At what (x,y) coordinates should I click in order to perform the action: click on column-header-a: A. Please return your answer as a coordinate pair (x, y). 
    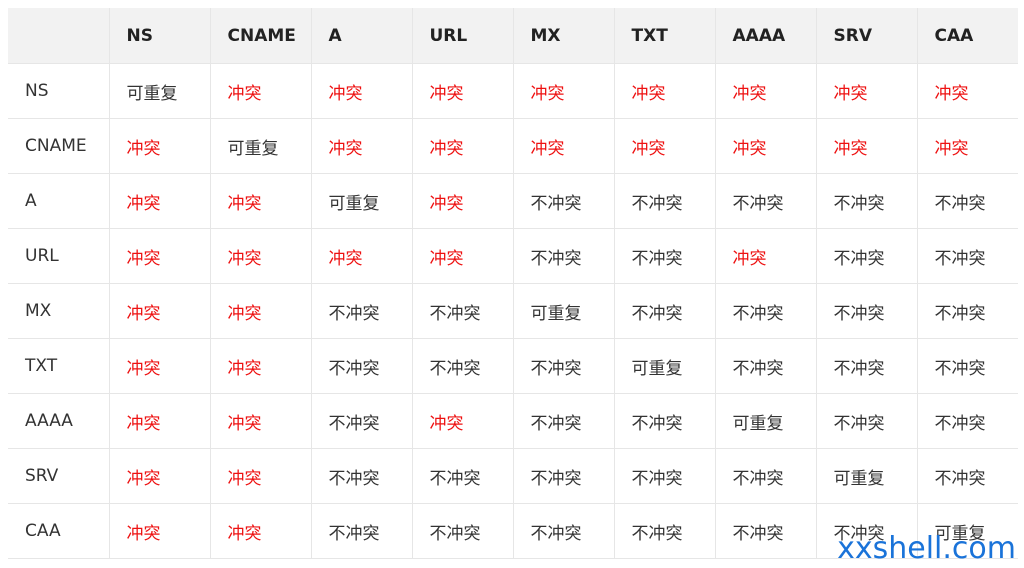
    Looking at the image, I should click on (362, 36).